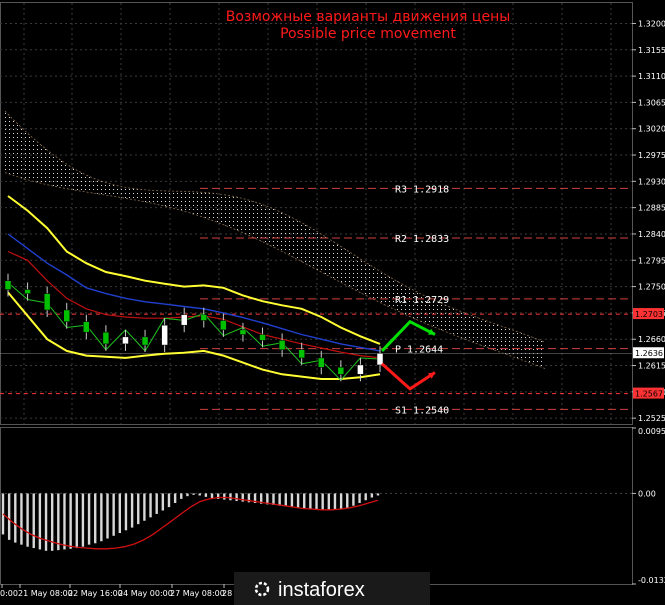 This screenshot has height=605, width=665. I want to click on y-tick-label: 1.2930, so click(651, 181).